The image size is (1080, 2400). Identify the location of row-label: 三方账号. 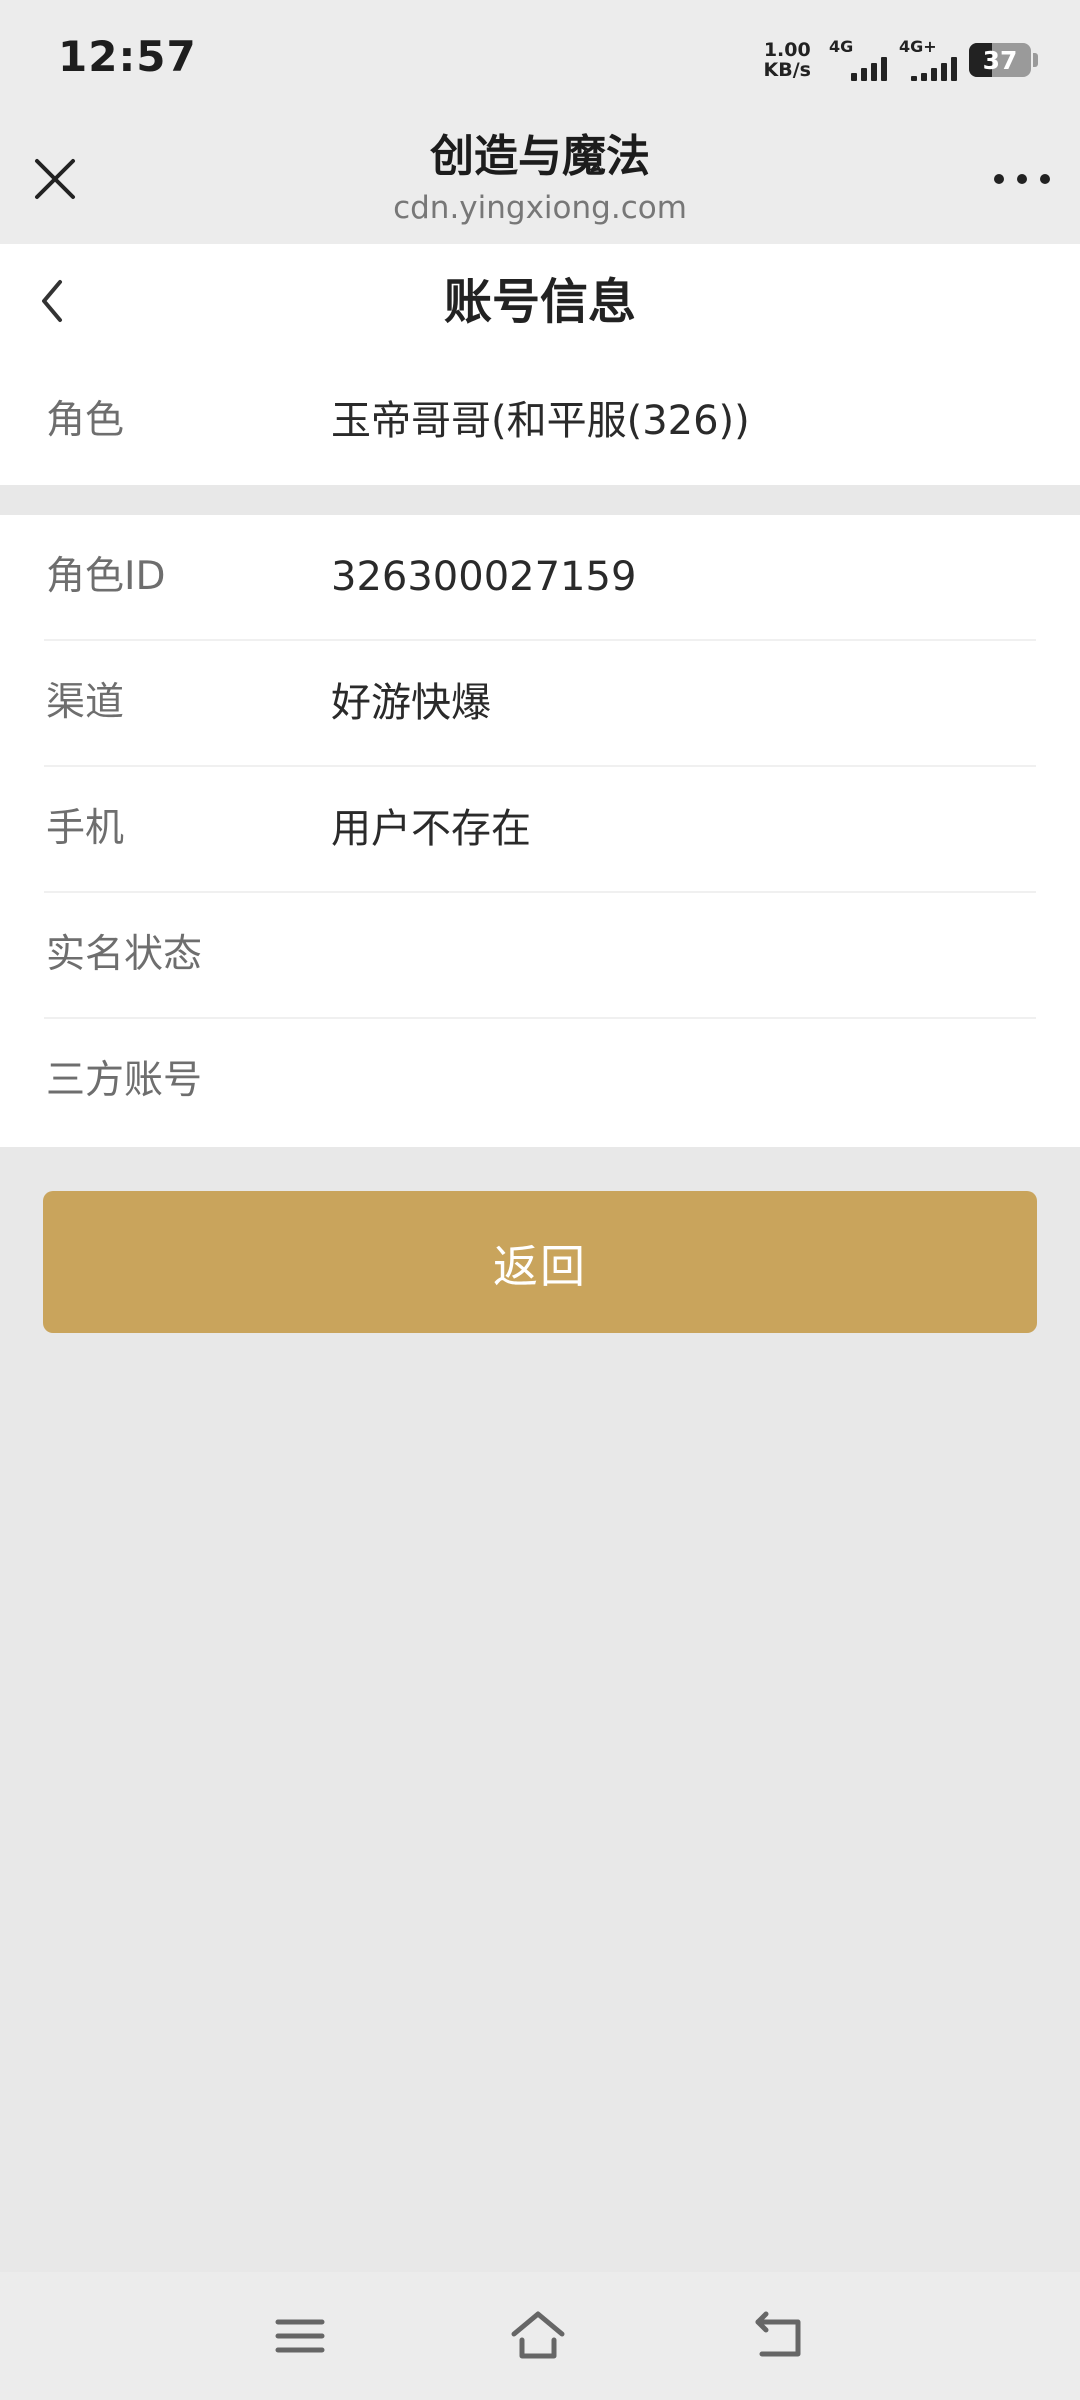
(124, 1080).